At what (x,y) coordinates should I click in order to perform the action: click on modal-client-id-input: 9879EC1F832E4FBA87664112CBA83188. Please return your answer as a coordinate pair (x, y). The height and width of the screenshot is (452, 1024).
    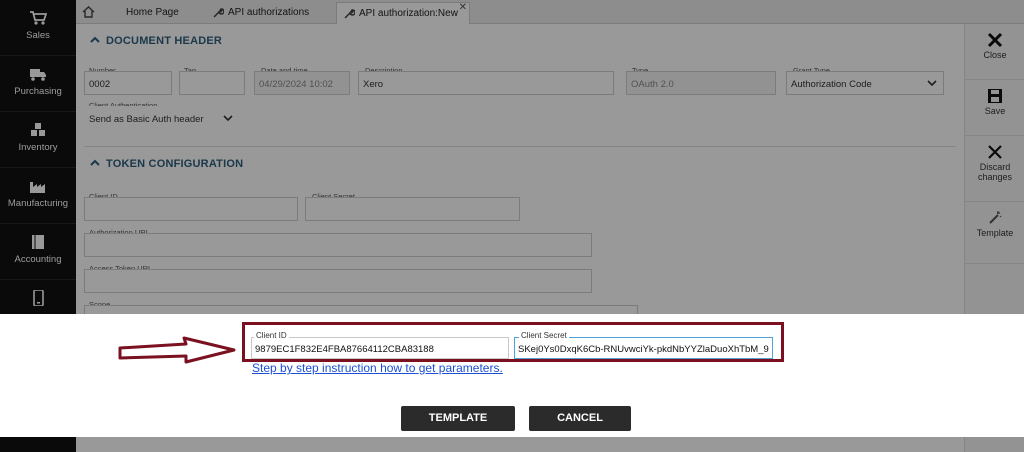
    Looking at the image, I should click on (380, 348).